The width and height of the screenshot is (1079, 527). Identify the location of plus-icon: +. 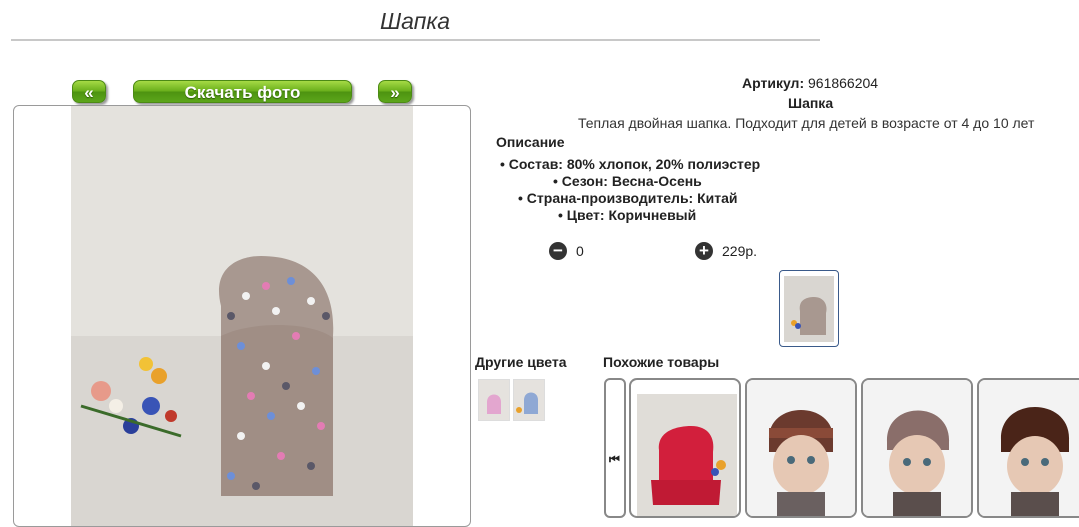
(704, 251).